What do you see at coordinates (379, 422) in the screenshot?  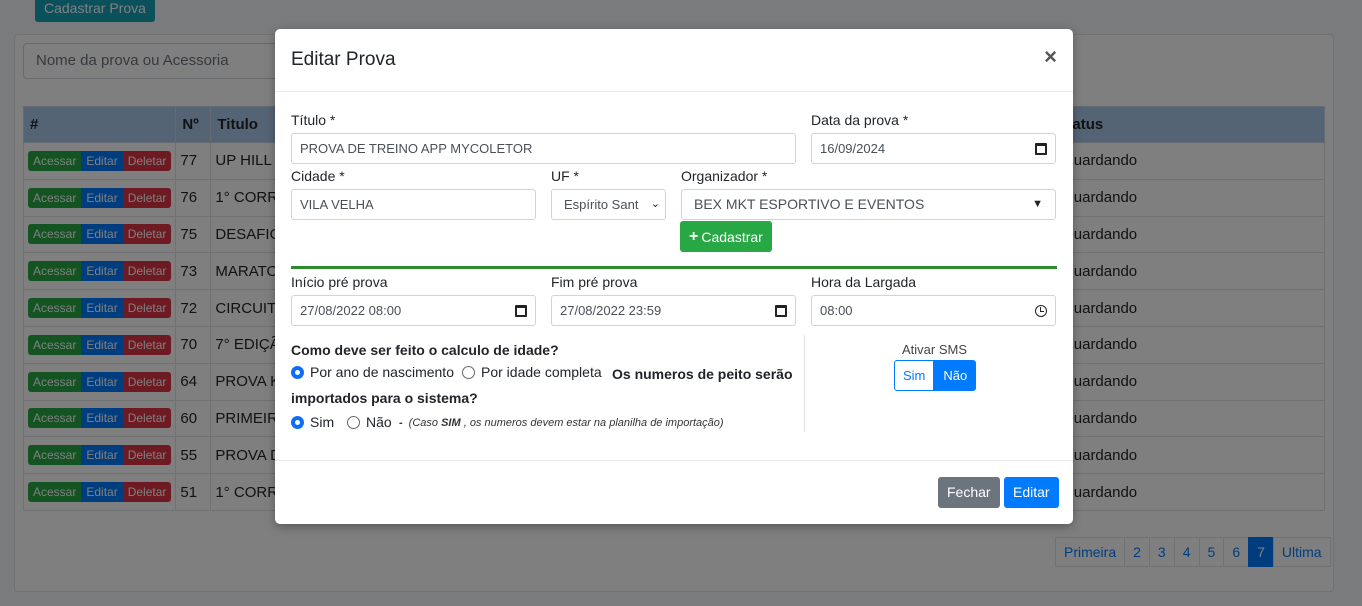 I see `radio-label: Não` at bounding box center [379, 422].